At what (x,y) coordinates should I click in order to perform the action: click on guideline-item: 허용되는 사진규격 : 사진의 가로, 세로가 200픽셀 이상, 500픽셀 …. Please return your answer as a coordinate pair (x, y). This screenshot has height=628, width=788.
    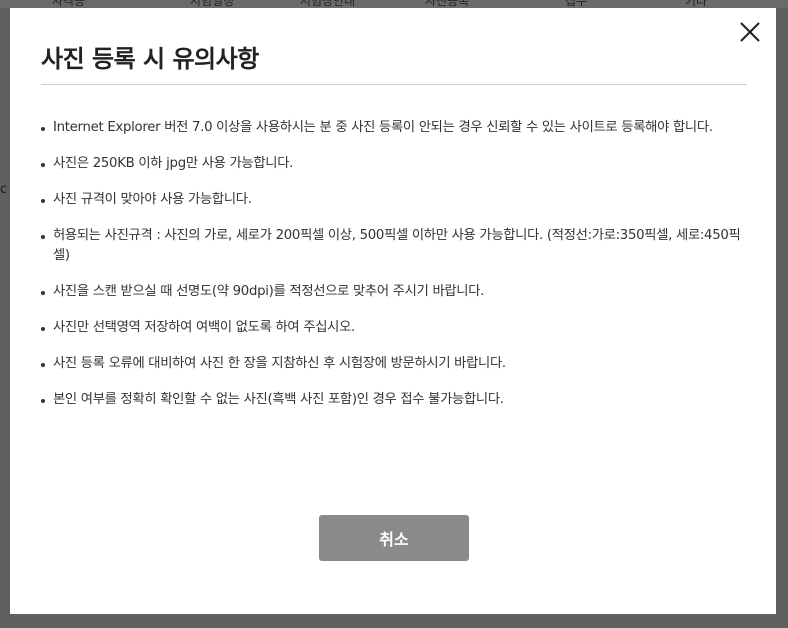
    Looking at the image, I should click on (396, 246).